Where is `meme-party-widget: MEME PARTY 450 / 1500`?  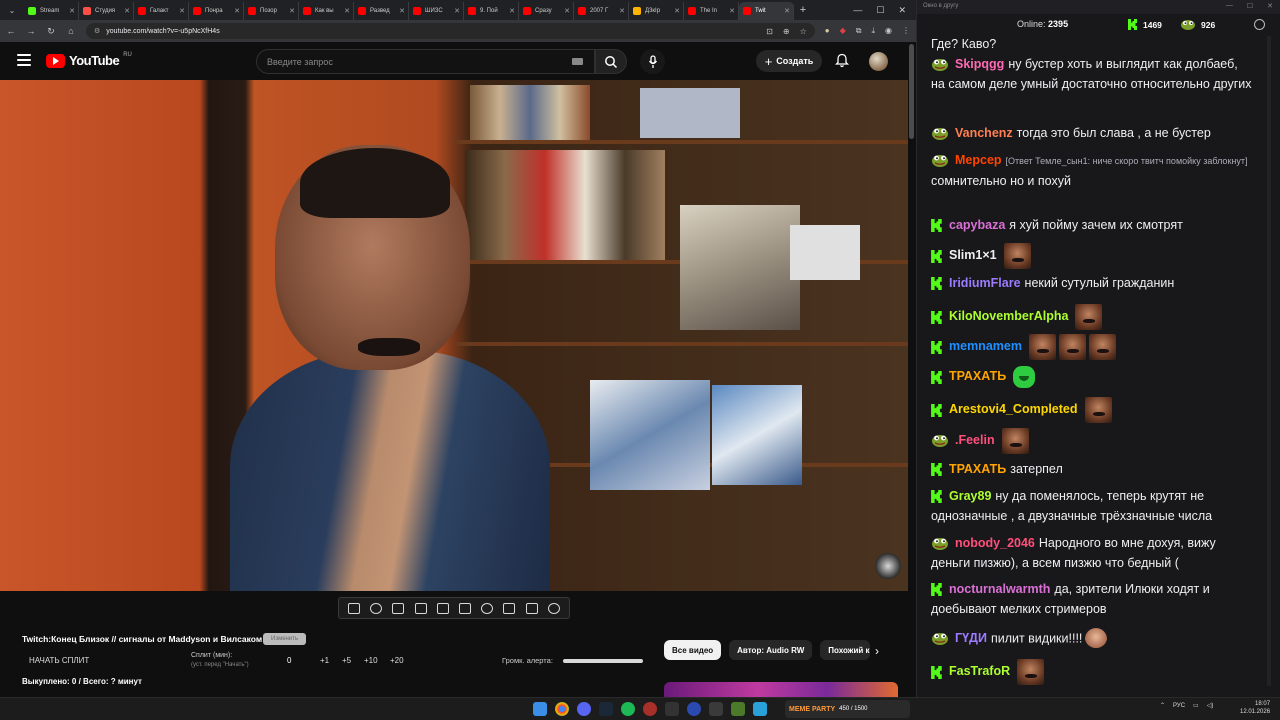
meme-party-widget: MEME PARTY 450 / 1500 is located at coordinates (847, 709).